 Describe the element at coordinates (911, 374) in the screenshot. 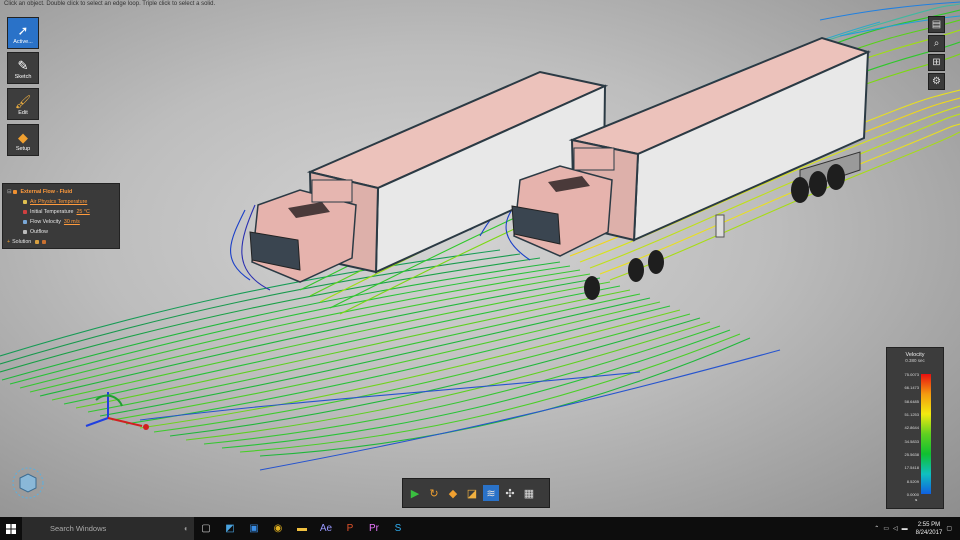

I see `legend-tick: 75.0073` at that location.